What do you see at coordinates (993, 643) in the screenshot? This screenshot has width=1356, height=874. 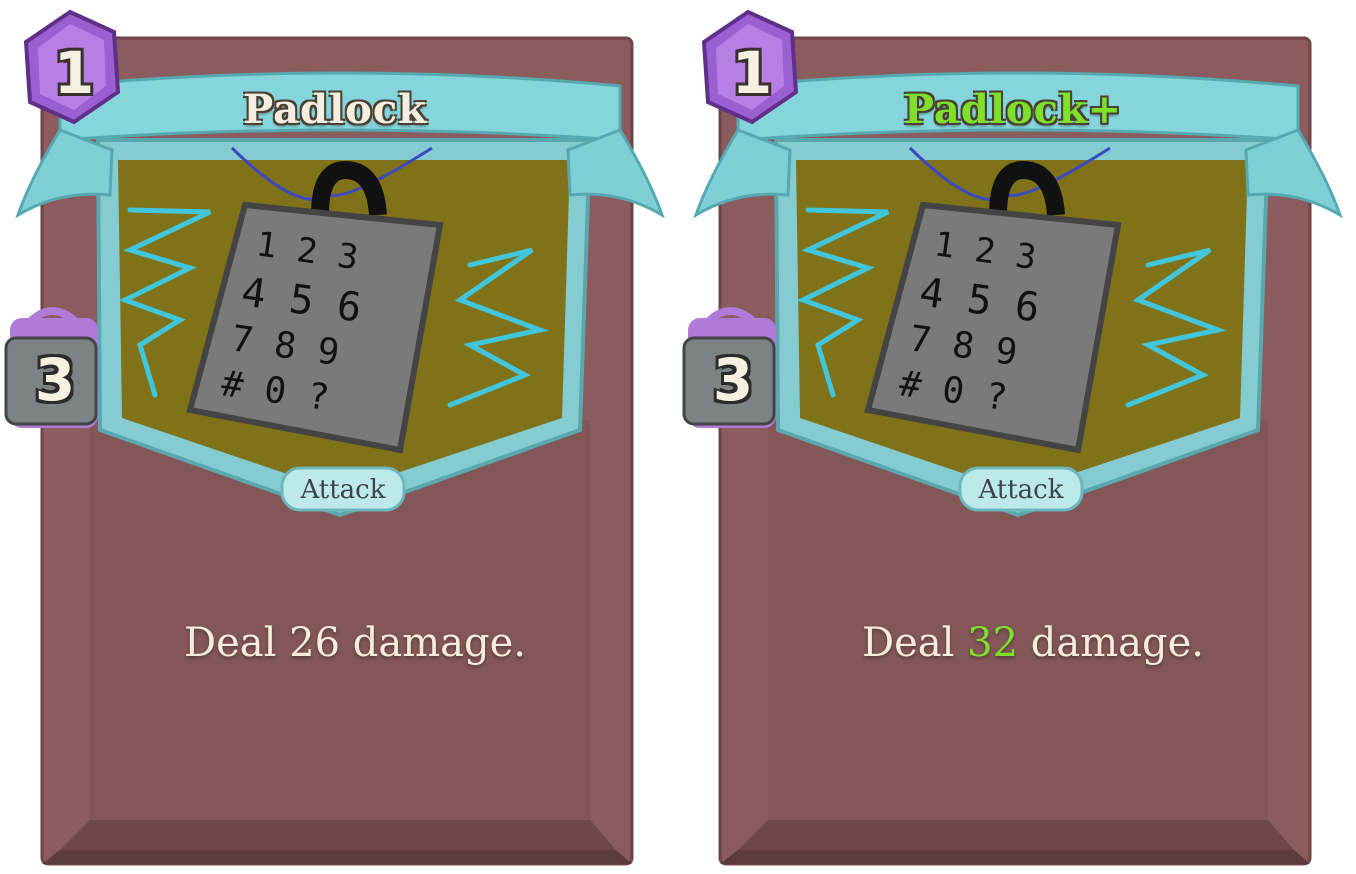 I see `damage-value: 32` at bounding box center [993, 643].